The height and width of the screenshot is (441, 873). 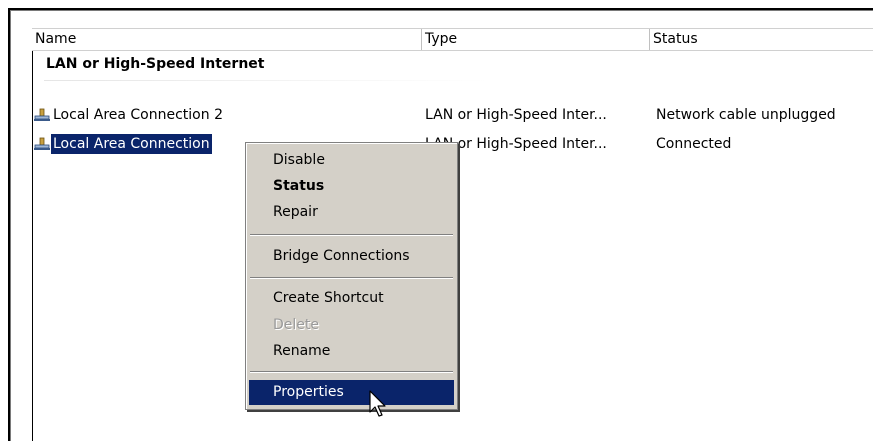 What do you see at coordinates (32, 235) in the screenshot?
I see `left-border-line` at bounding box center [32, 235].